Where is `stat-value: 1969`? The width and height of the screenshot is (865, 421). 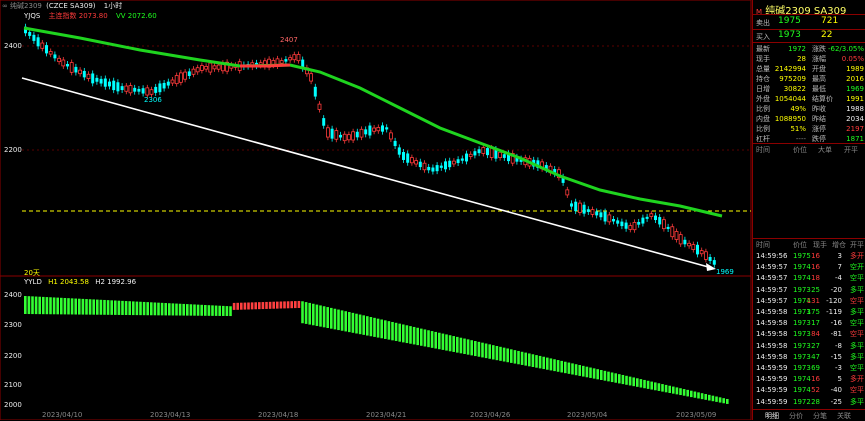
stat-value: 1969 is located at coordinates (855, 89).